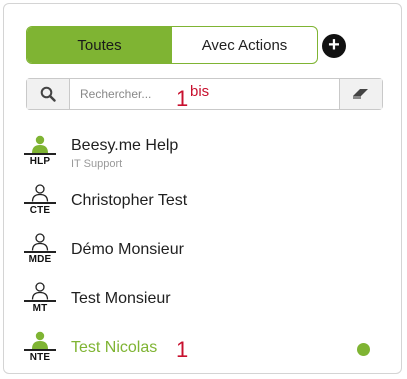  I want to click on eraser-icon, so click(360, 94).